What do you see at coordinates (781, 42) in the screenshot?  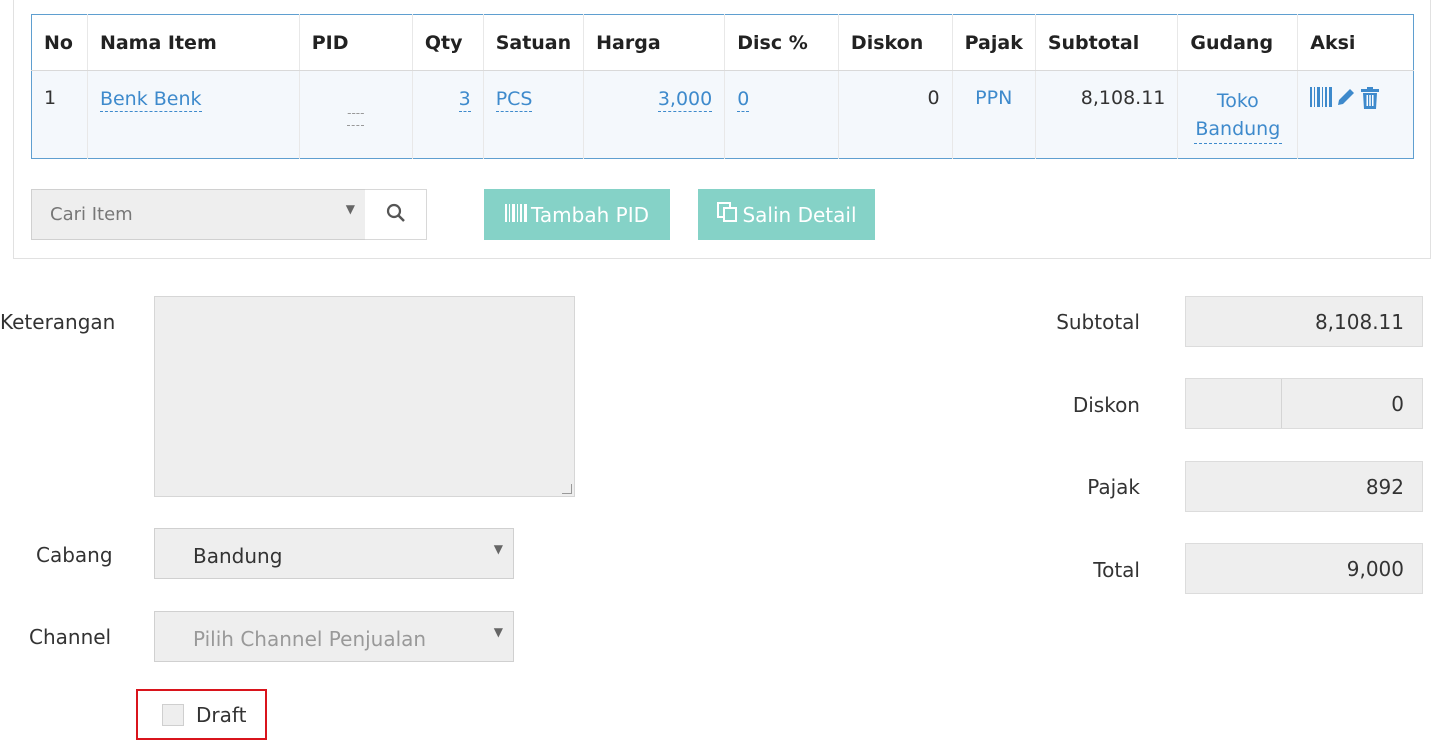 I see `col-header-disc-pct: Disc %` at bounding box center [781, 42].